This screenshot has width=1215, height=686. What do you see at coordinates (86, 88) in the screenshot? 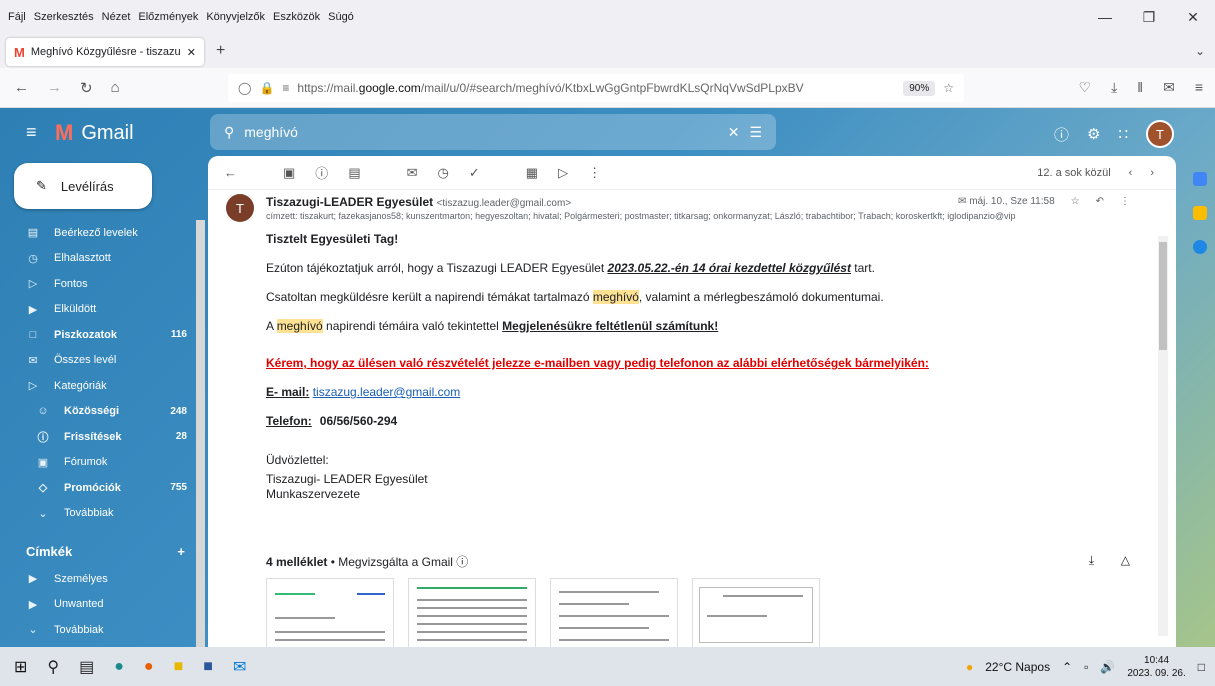
I see `reload-icon: ↻` at bounding box center [86, 88].